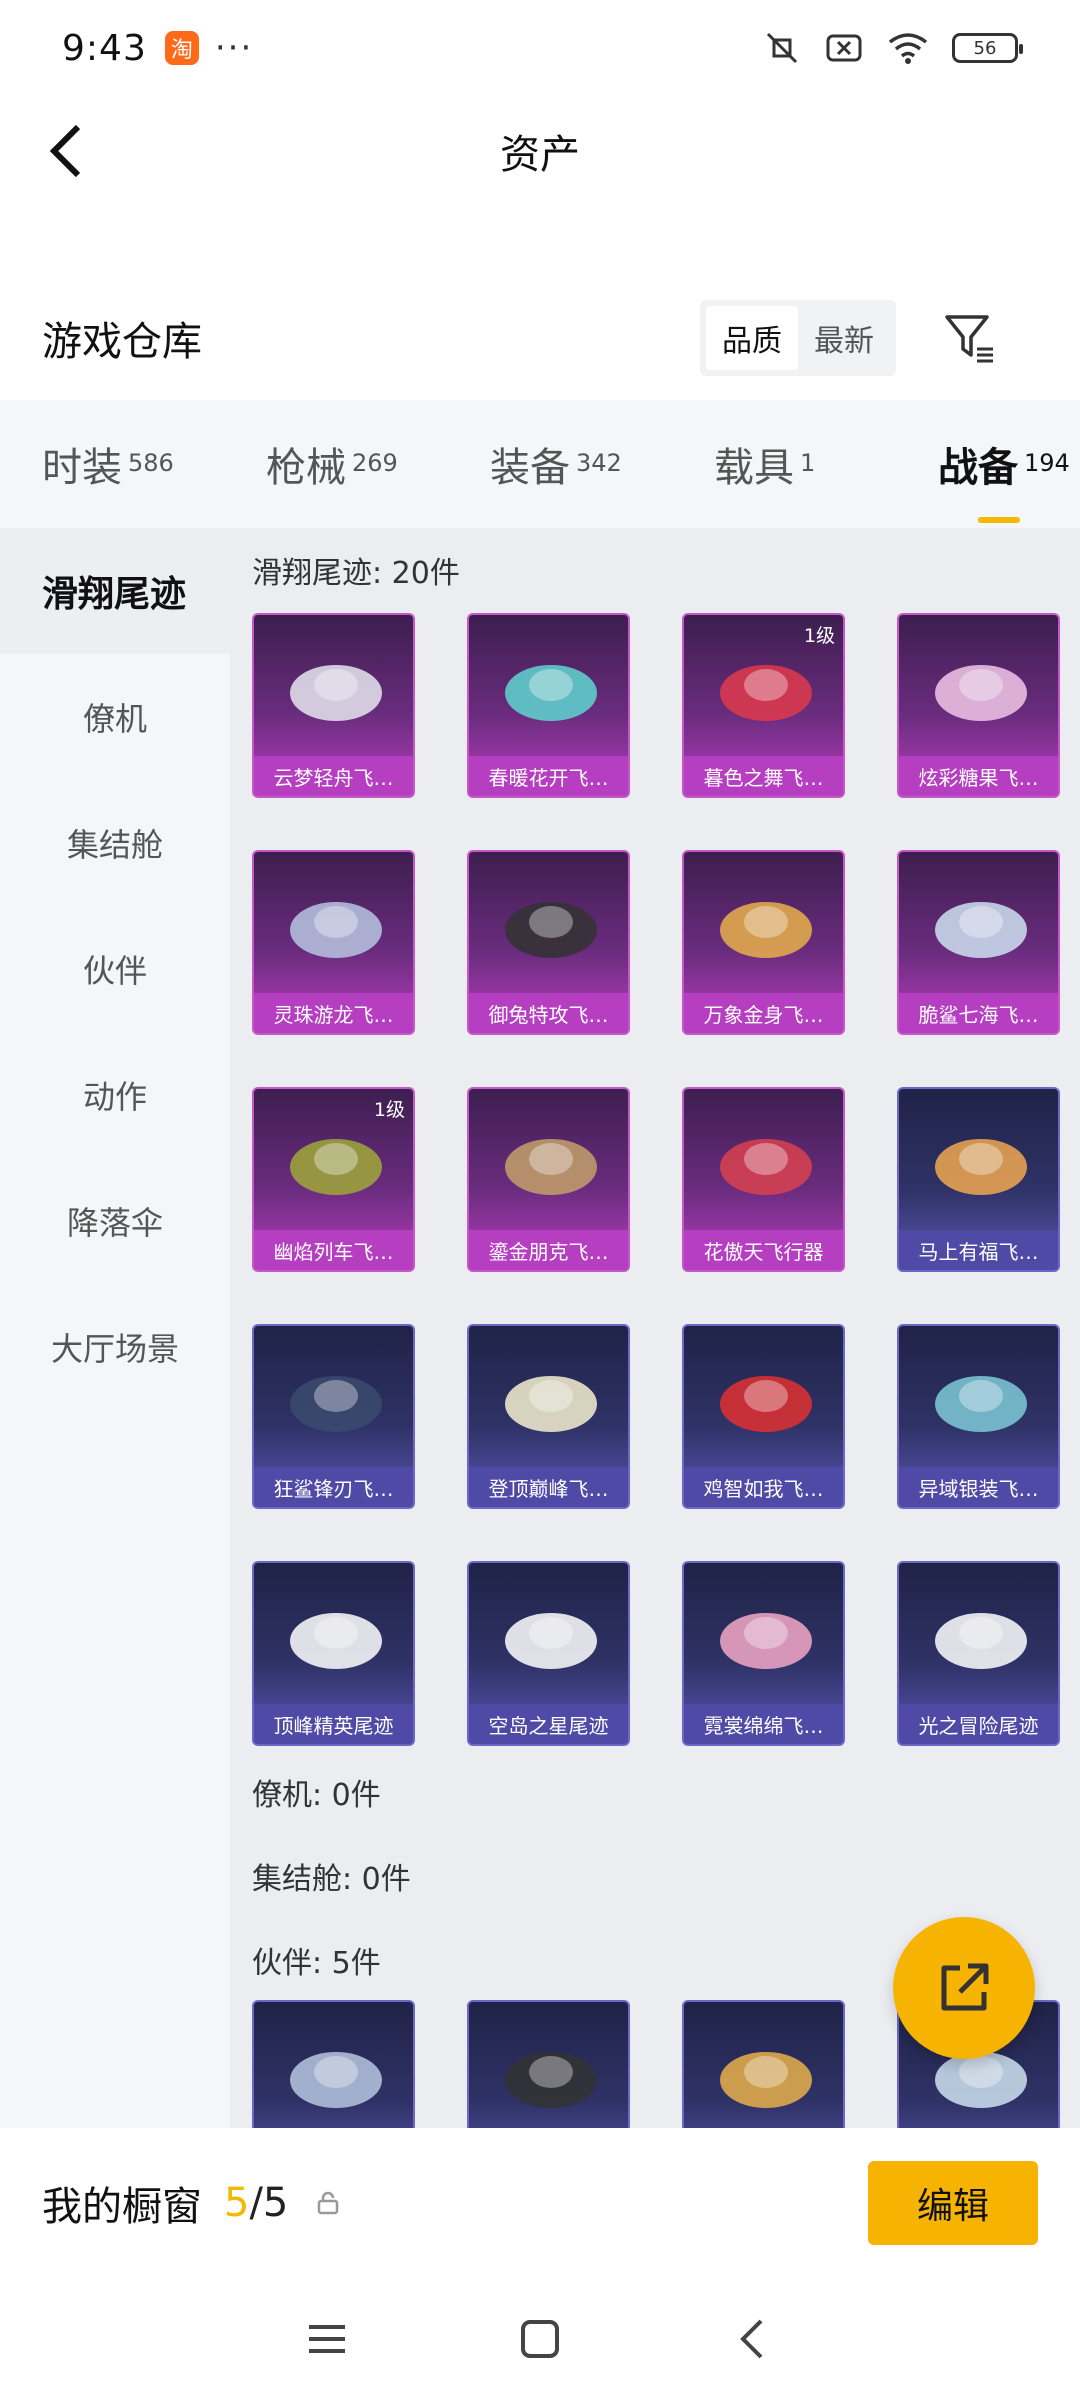  I want to click on glide-trail-card: 空岛之星尾迹, so click(548, 1653).